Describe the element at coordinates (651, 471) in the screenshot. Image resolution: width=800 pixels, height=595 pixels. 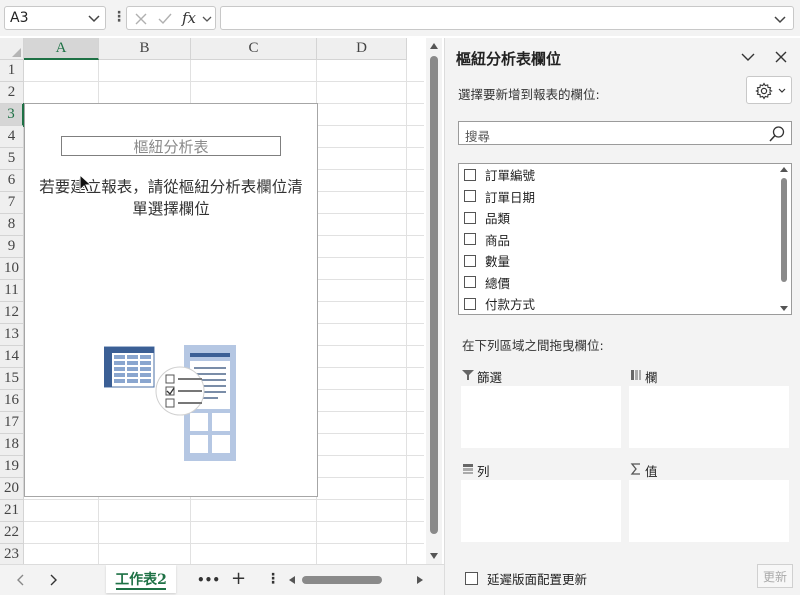
I see `values-area-label: 值` at that location.